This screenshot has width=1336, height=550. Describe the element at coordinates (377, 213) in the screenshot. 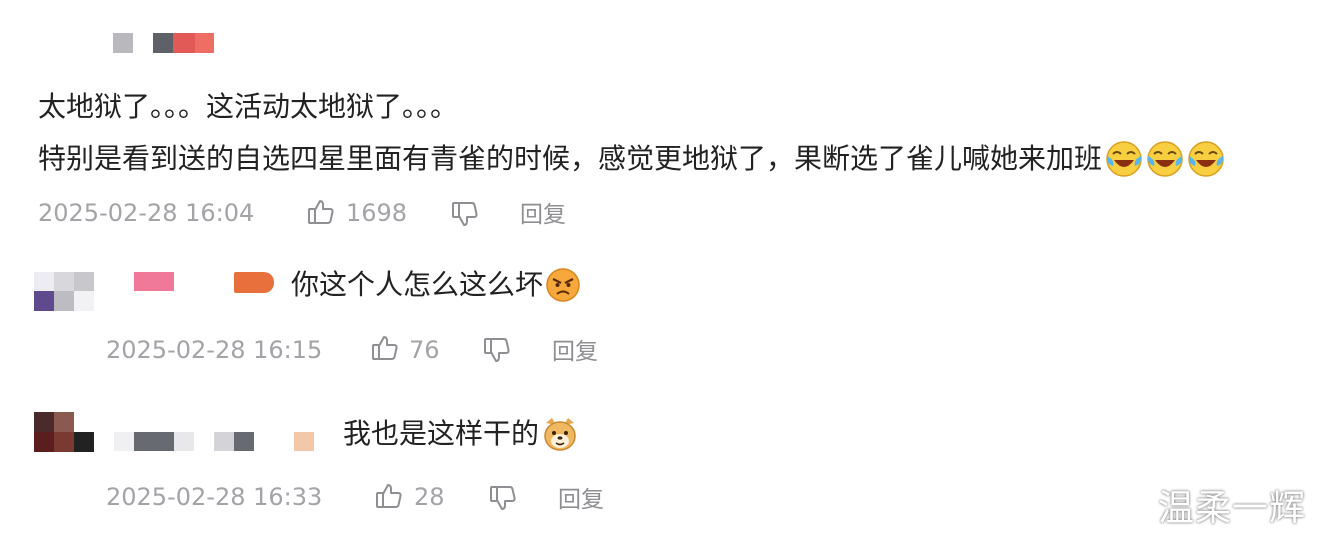

I see `main-comment-like-count: 1698` at that location.